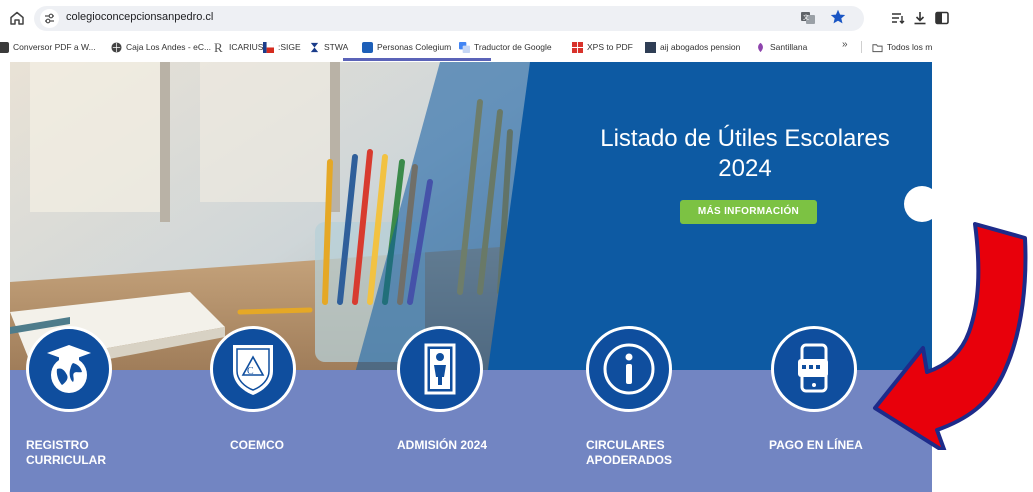 The width and height of the screenshot is (1033, 492). I want to click on svg-text: 文, so click(806, 18).